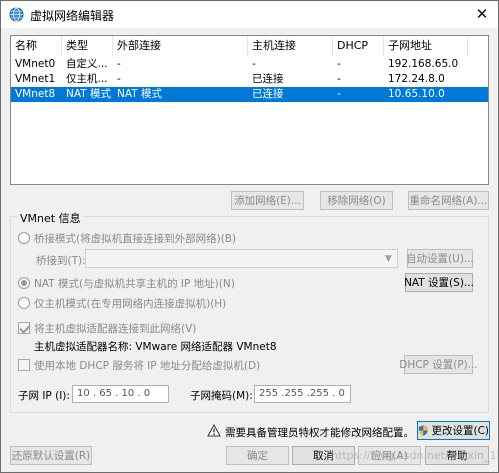 The width and height of the screenshot is (499, 473). What do you see at coordinates (16, 14) in the screenshot?
I see `network-globe-icon` at bounding box center [16, 14].